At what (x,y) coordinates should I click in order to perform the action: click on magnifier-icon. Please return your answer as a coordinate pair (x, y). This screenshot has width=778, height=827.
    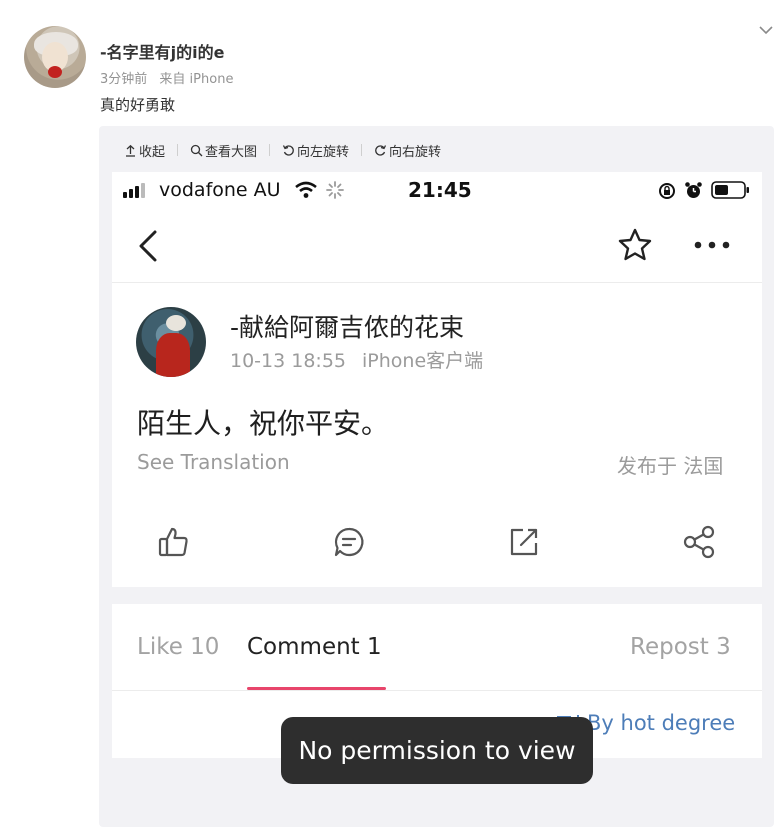
    Looking at the image, I should click on (196, 150).